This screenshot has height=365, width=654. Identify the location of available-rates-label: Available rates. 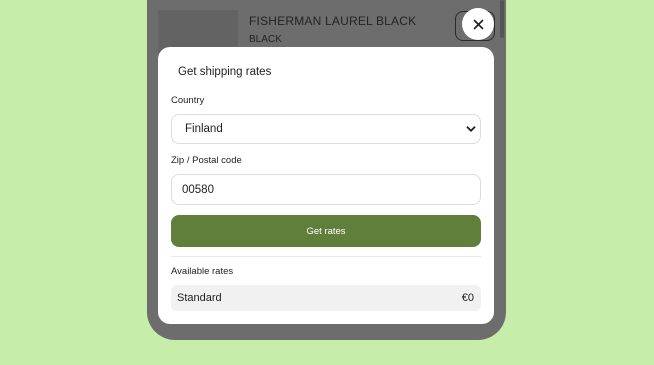
(202, 271).